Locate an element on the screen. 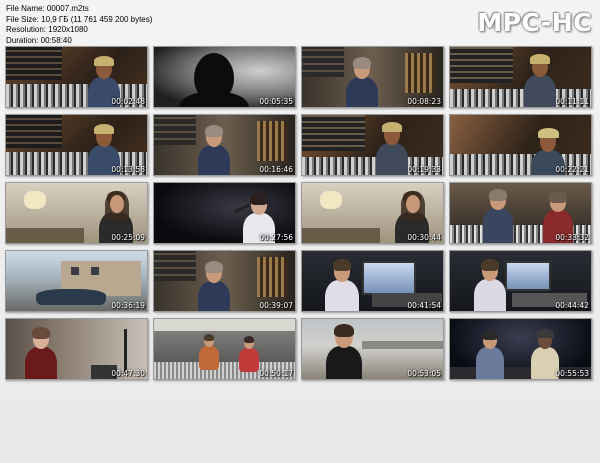  thumbnail-frame: 00:36:19 is located at coordinates (76, 281).